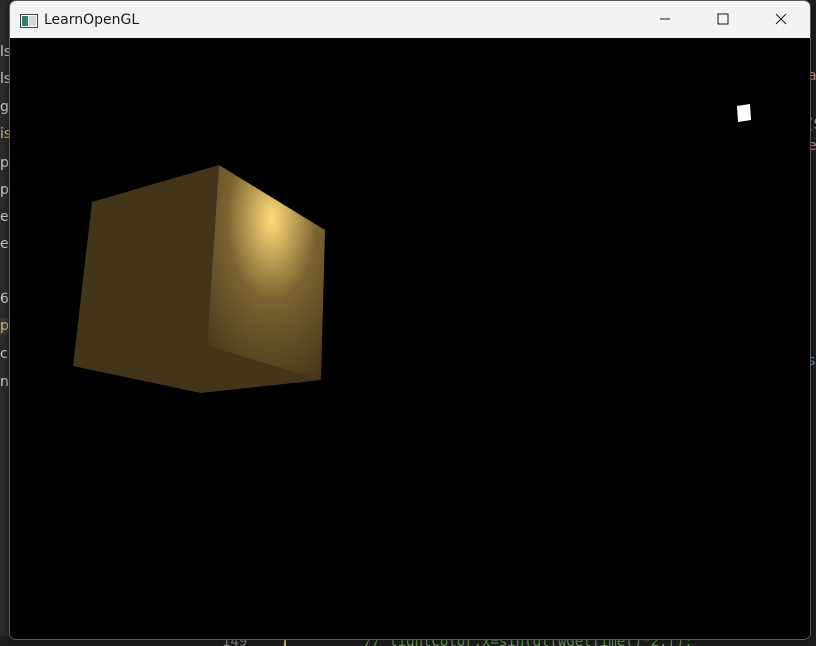 This screenshot has width=816, height=646. I want to click on minimize-button, so click(665, 19).